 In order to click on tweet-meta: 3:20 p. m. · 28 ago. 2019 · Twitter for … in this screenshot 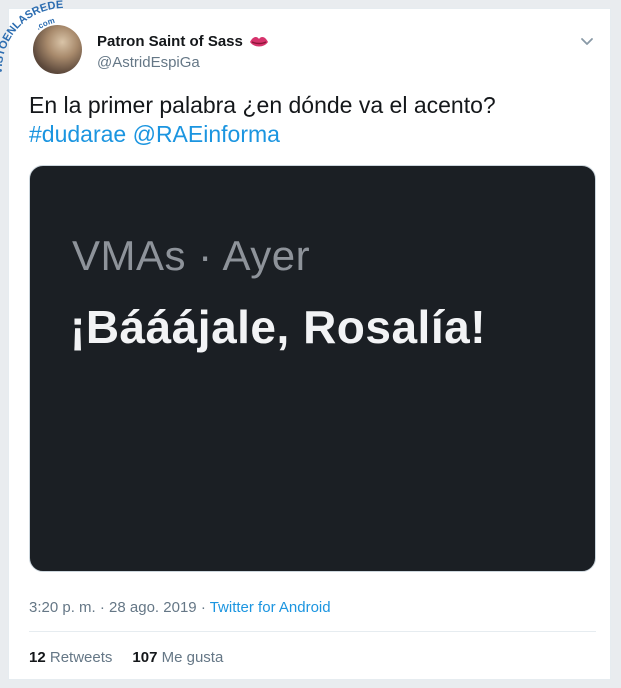, I will do `click(180, 607)`.